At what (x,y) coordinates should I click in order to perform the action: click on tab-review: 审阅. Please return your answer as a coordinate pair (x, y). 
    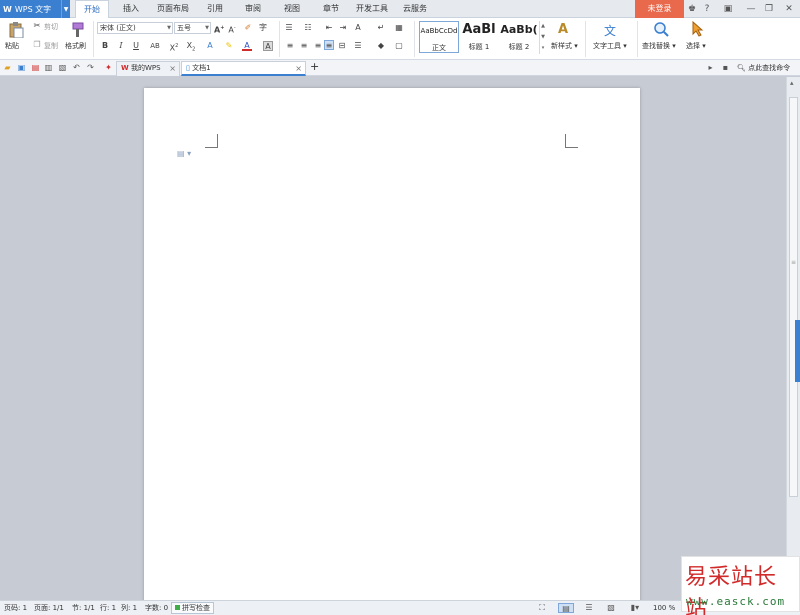
    Looking at the image, I should click on (253, 9).